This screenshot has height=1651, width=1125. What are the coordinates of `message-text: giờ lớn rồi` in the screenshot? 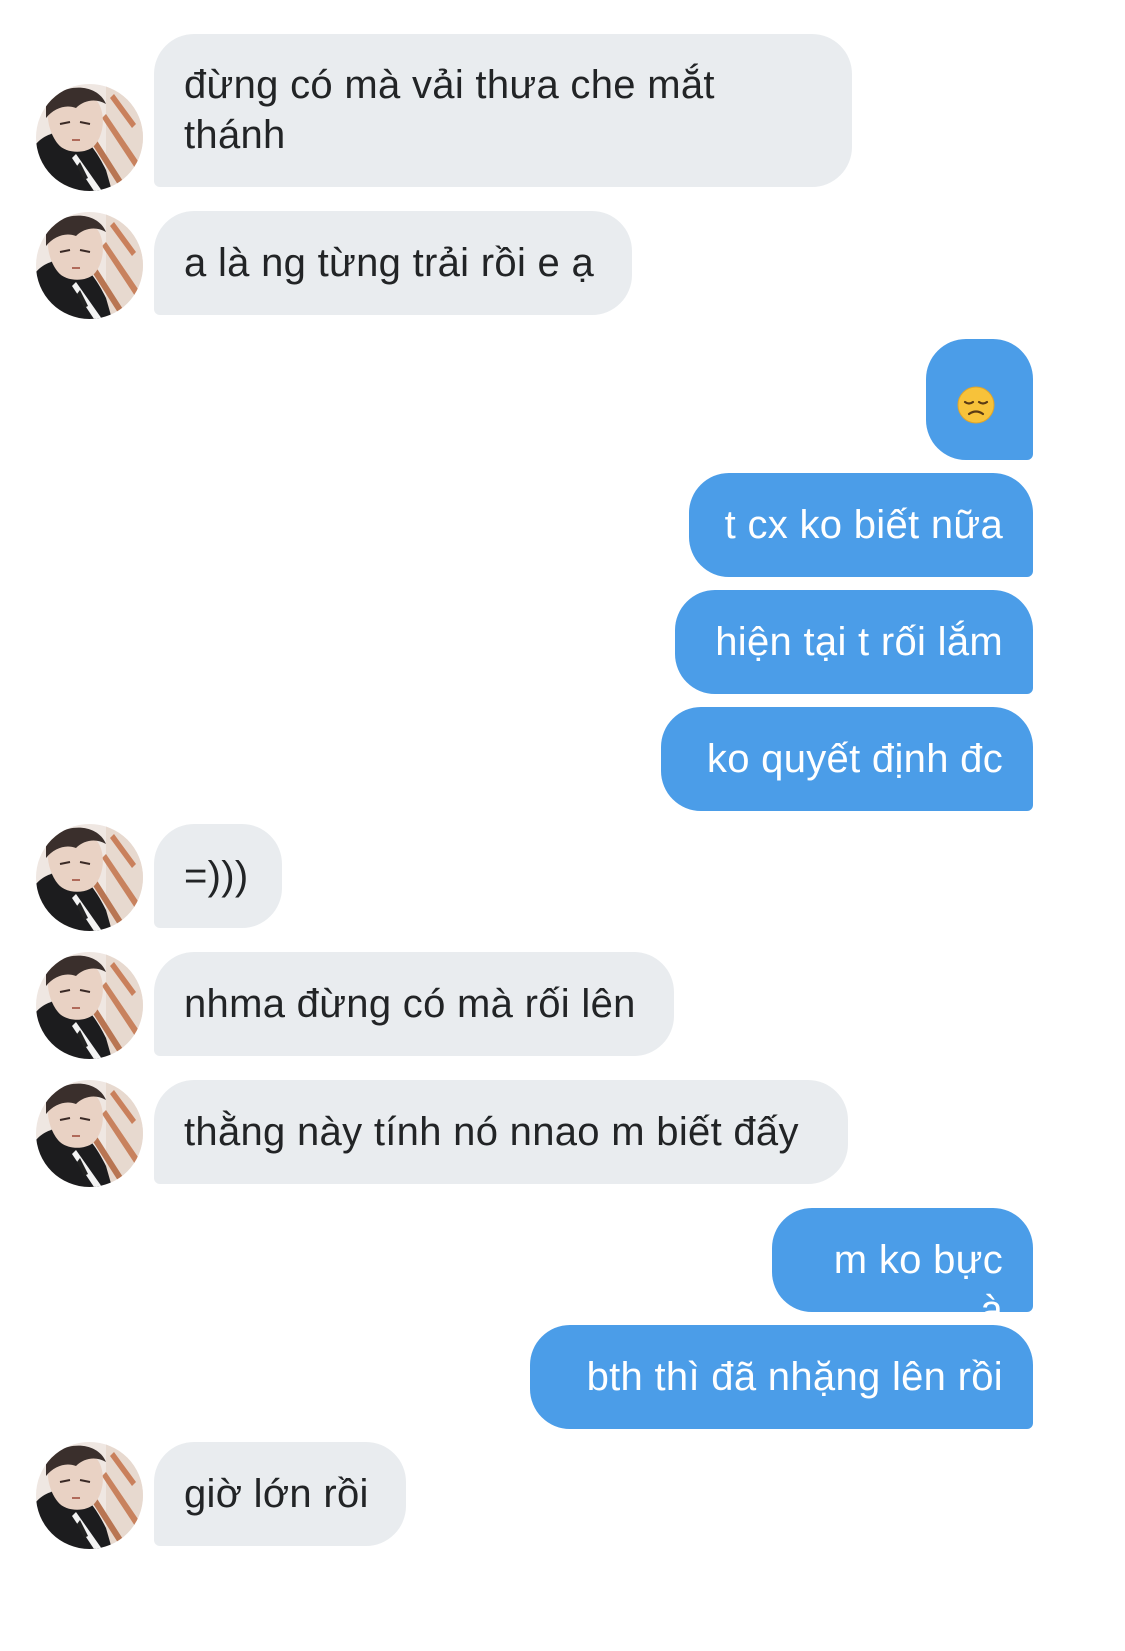 It's located at (276, 1494).